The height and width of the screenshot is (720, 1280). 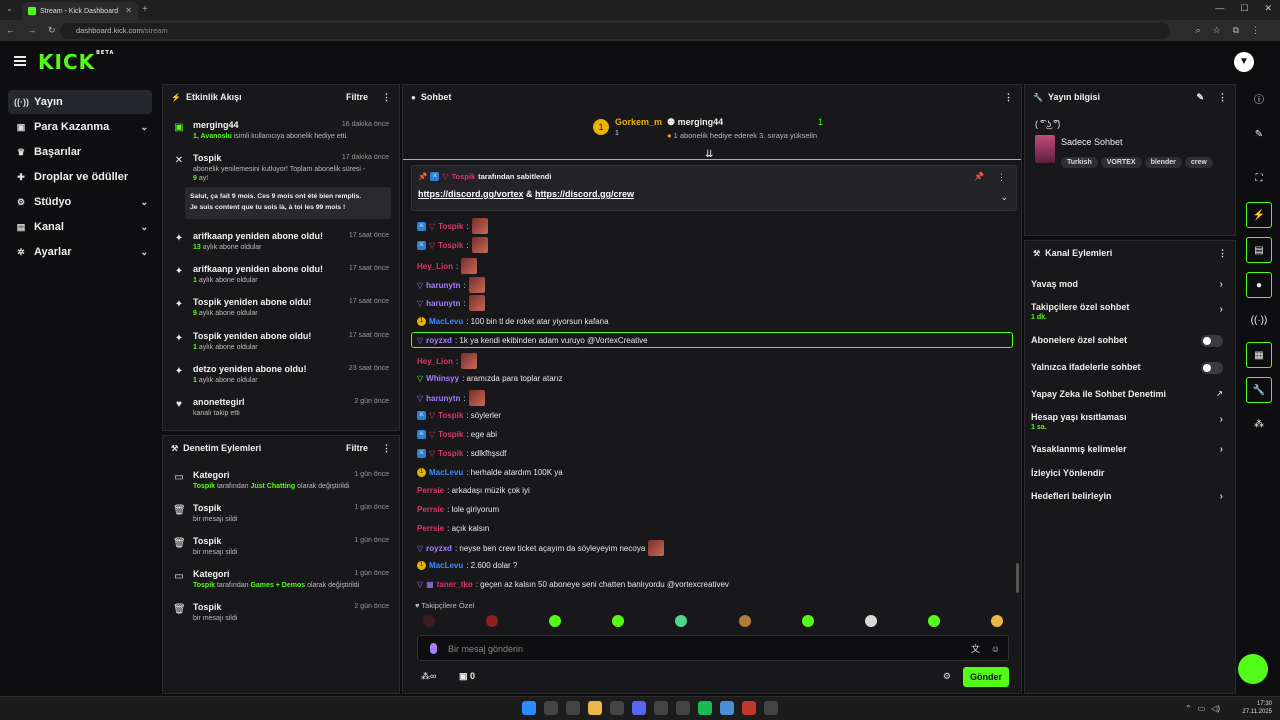 What do you see at coordinates (1259, 390) in the screenshot?
I see `wrench-icon: 🔧` at bounding box center [1259, 390].